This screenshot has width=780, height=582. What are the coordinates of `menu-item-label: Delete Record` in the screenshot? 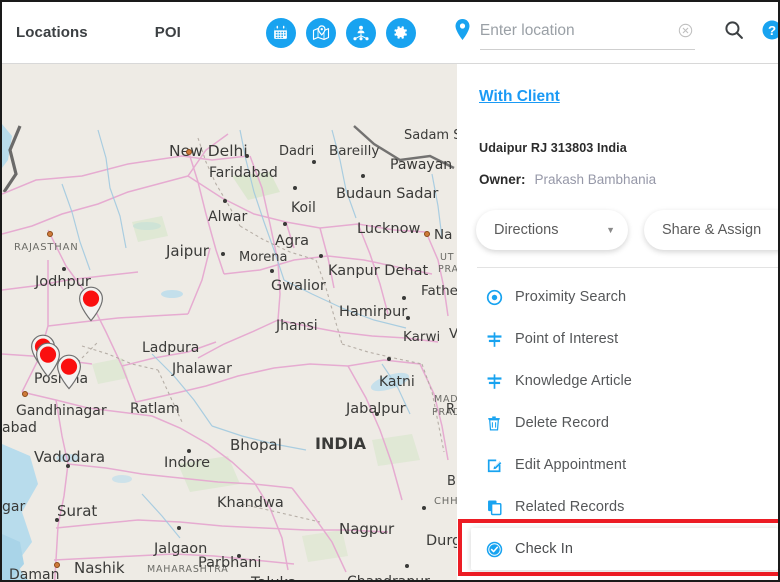 It's located at (562, 423).